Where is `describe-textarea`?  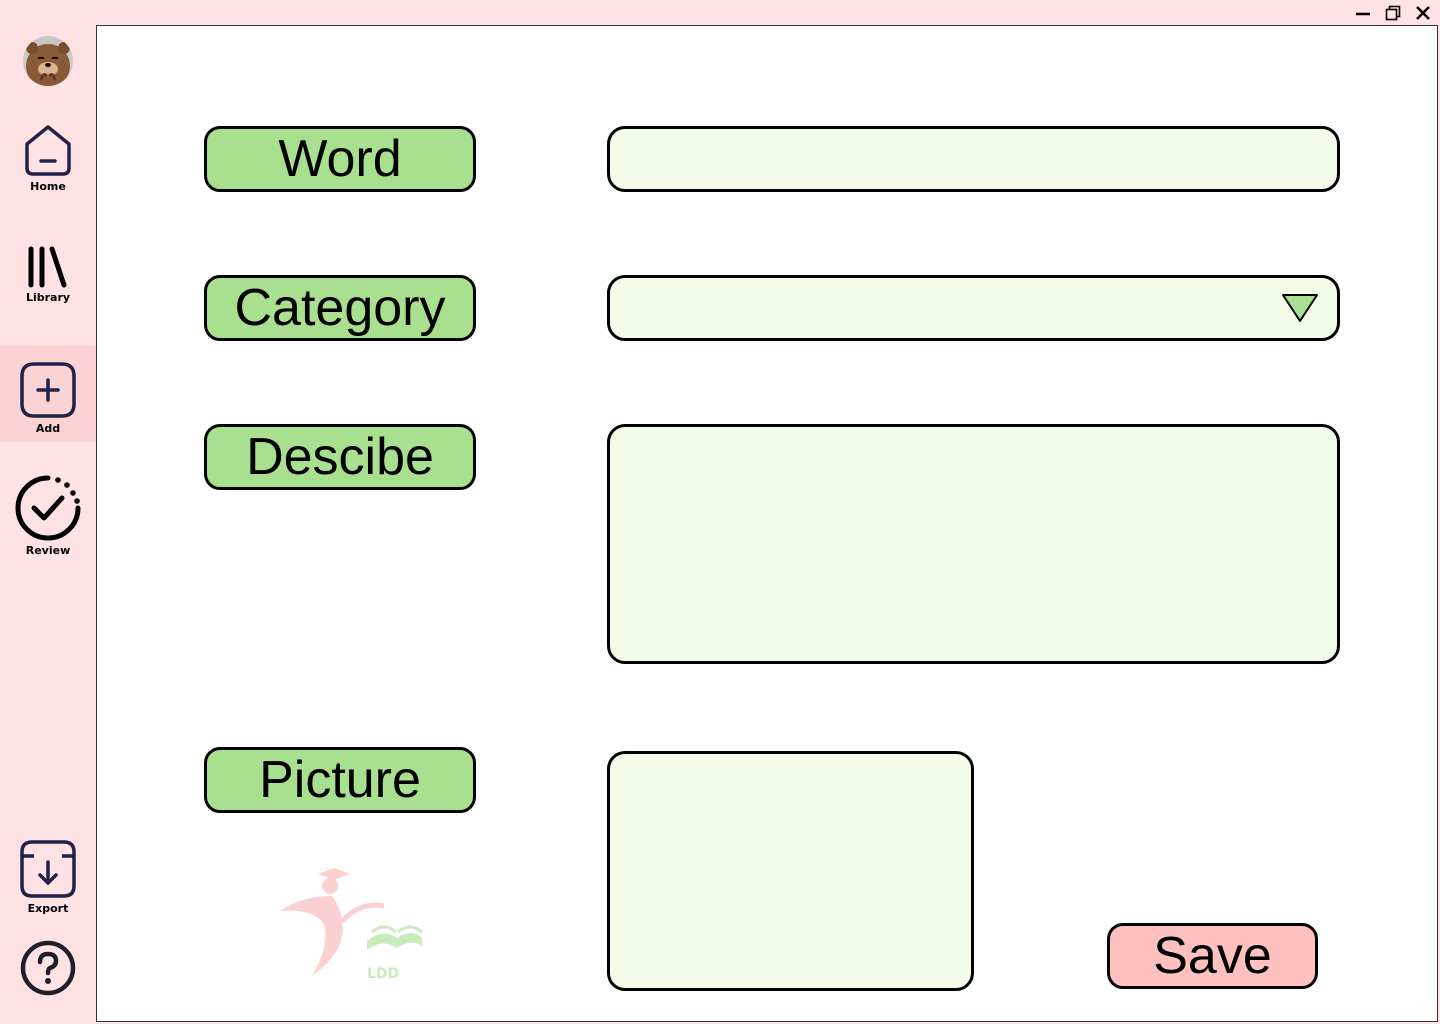 describe-textarea is located at coordinates (973, 544).